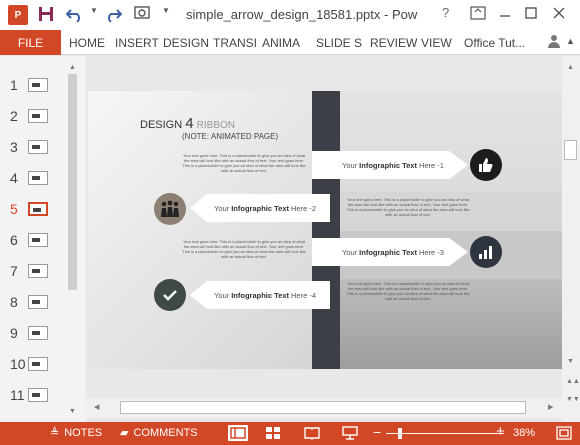 This screenshot has width=580, height=445. What do you see at coordinates (531, 15) in the screenshot?
I see `maximize-icon` at bounding box center [531, 15].